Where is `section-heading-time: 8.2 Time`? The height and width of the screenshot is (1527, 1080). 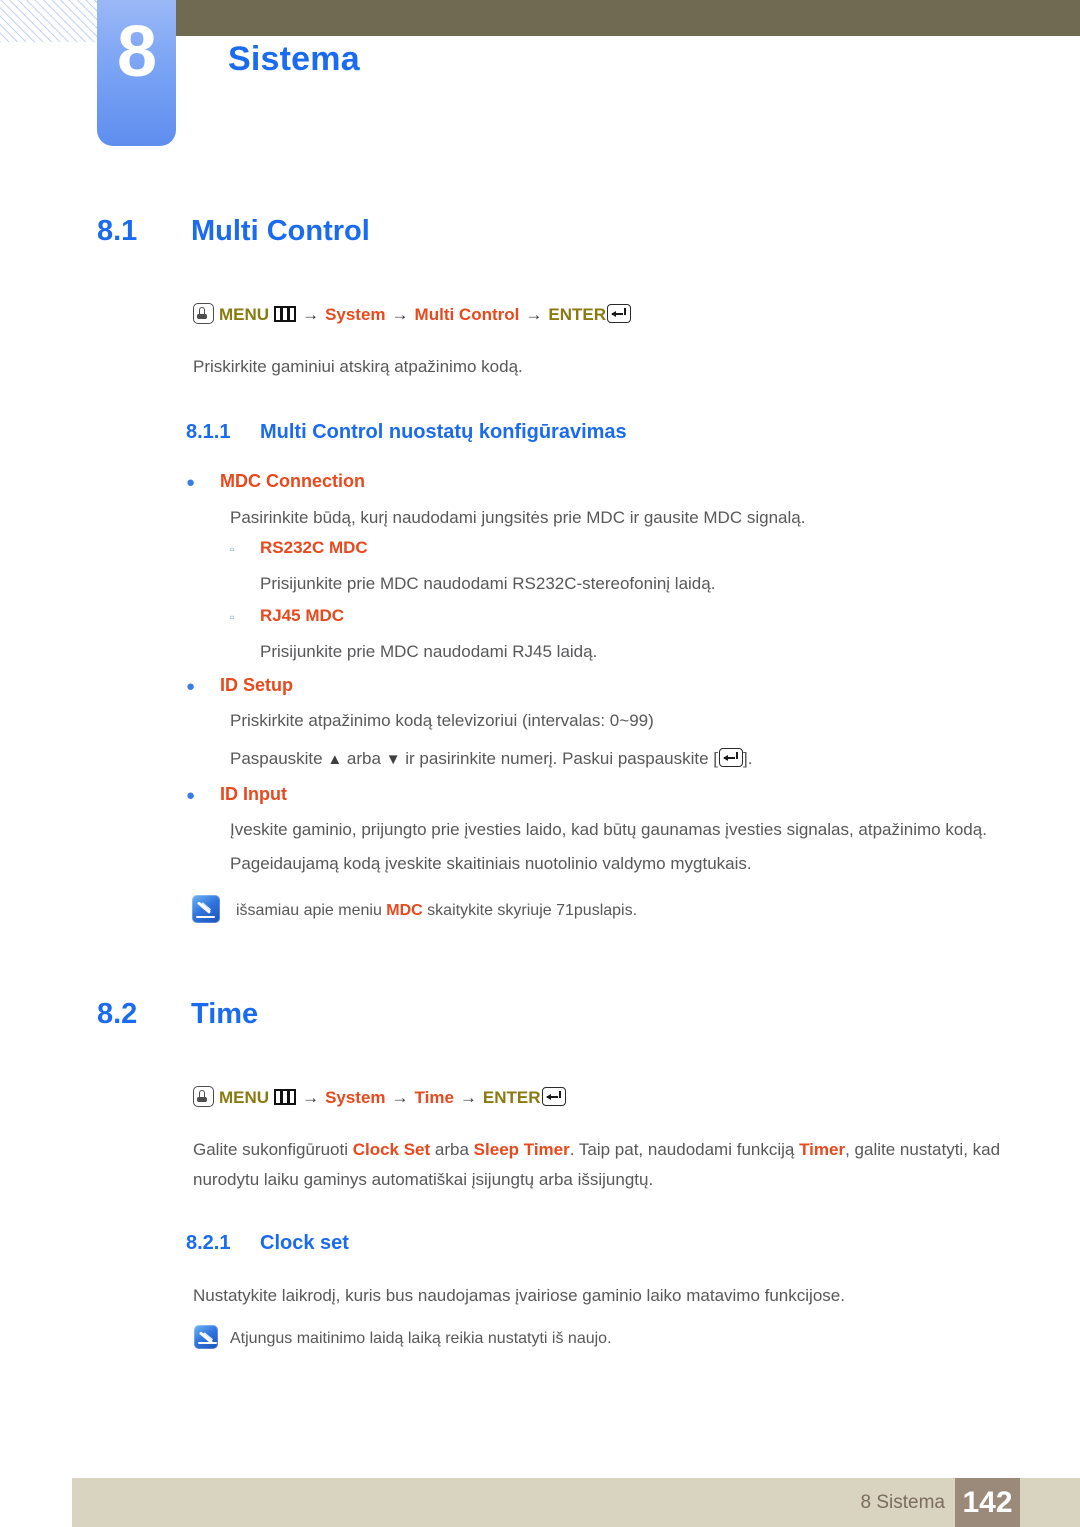 section-heading-time: 8.2 Time is located at coordinates (177, 1014).